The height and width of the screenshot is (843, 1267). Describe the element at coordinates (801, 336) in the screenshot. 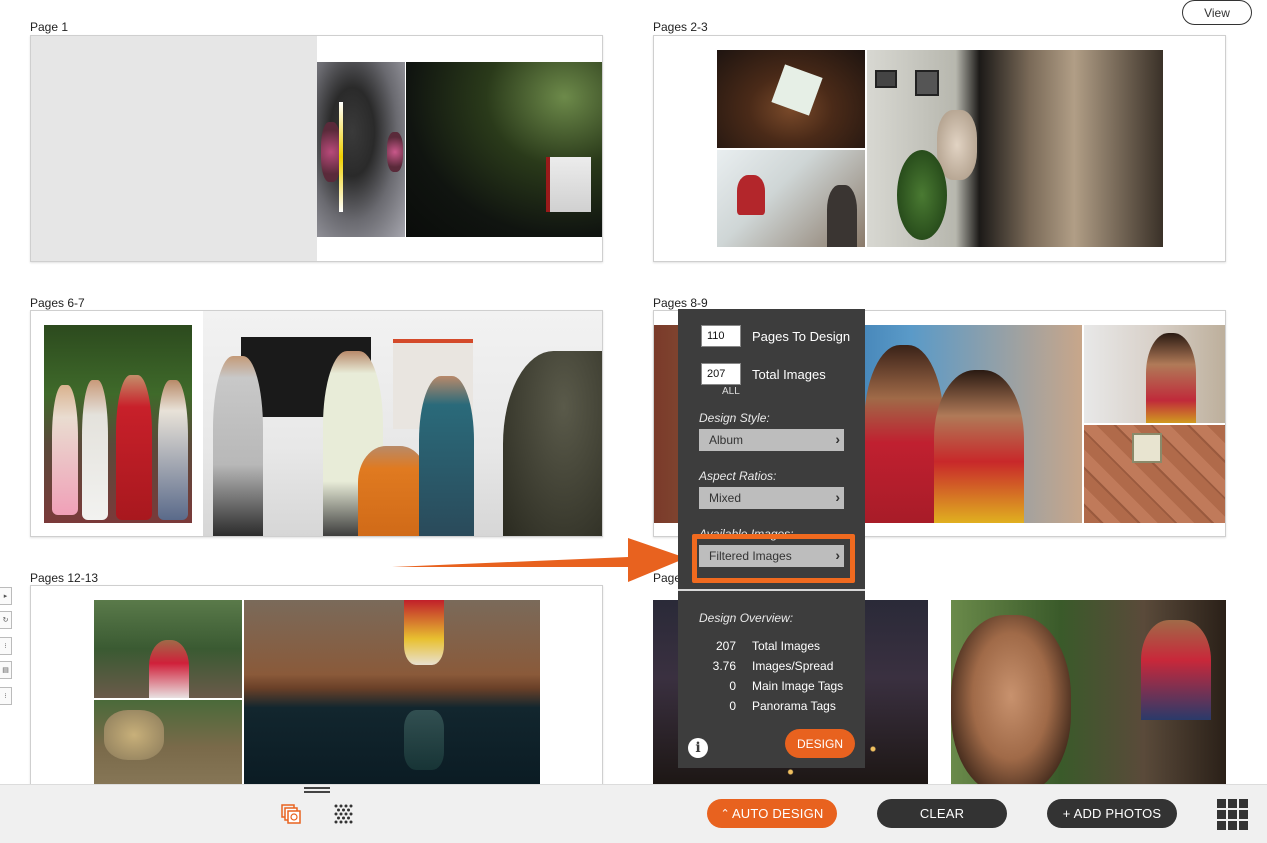

I see `pages-to-design-label: Pages To Design` at that location.